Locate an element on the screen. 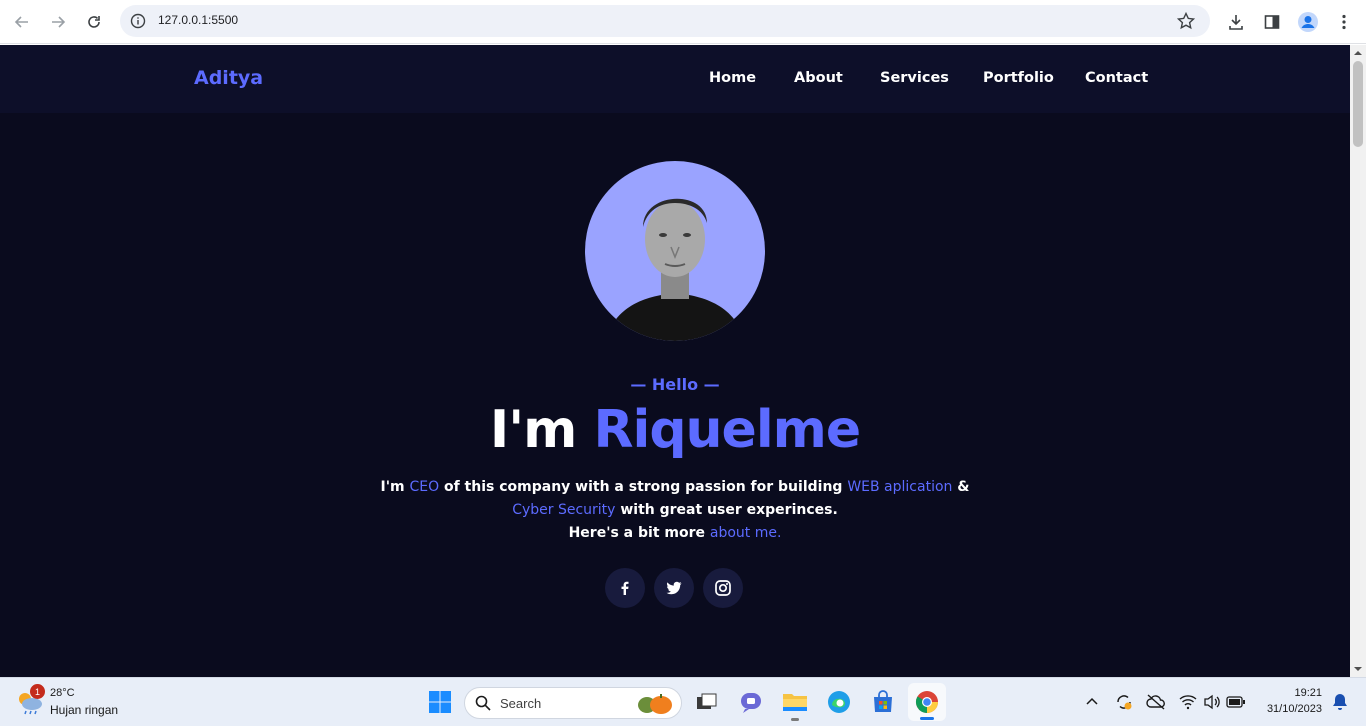 Image resolution: width=1366 pixels, height=726 pixels. browser-toolbar: 127.0.0.1:5500 is located at coordinates (683, 22).